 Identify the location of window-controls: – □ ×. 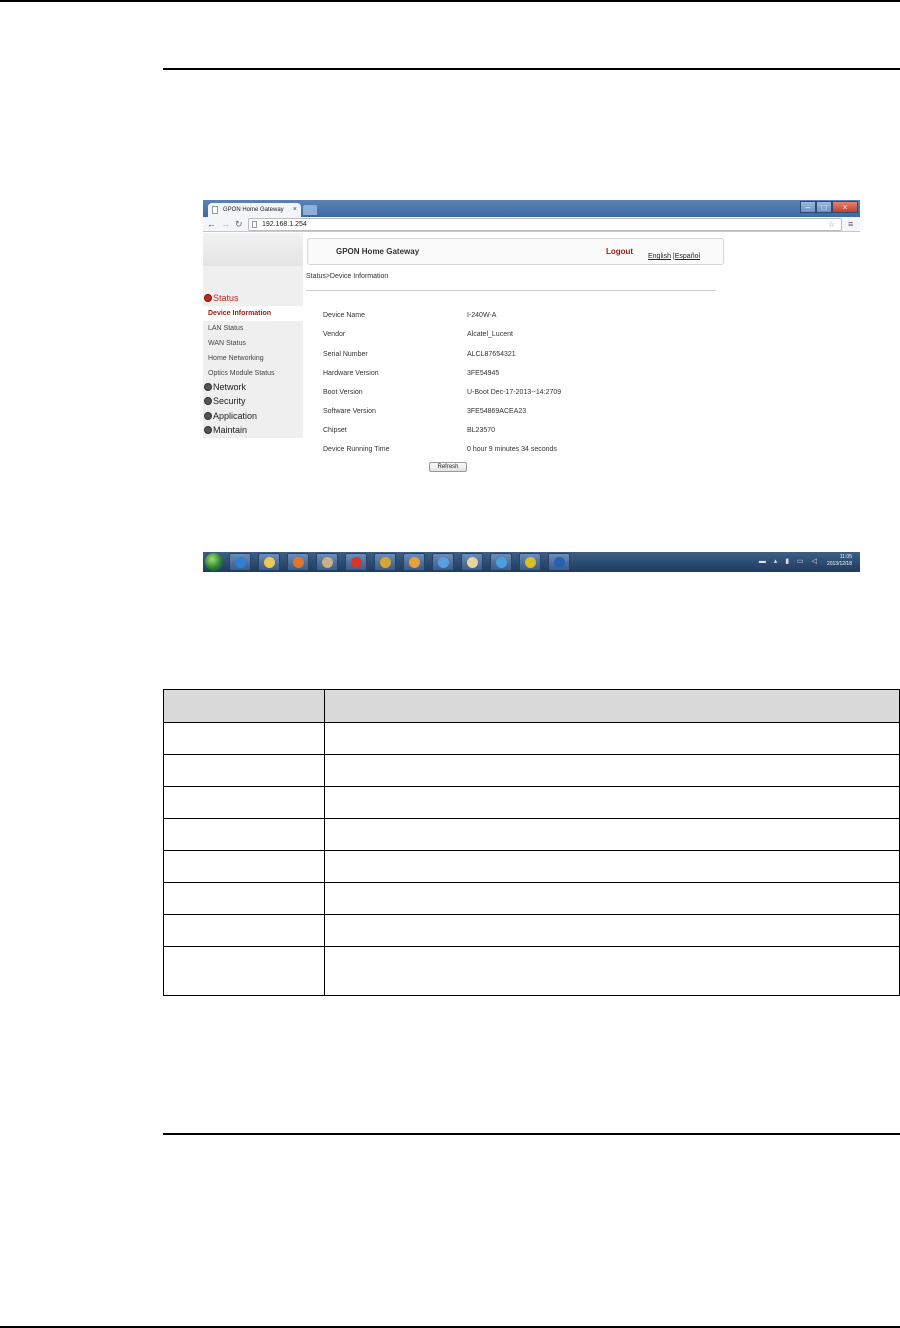
(829, 207).